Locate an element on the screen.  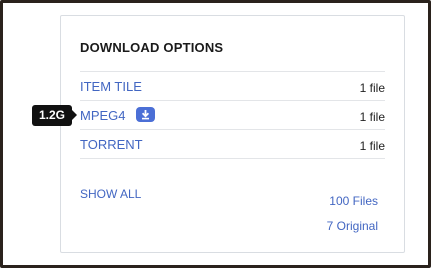
torrent-link: TORRENT is located at coordinates (111, 144).